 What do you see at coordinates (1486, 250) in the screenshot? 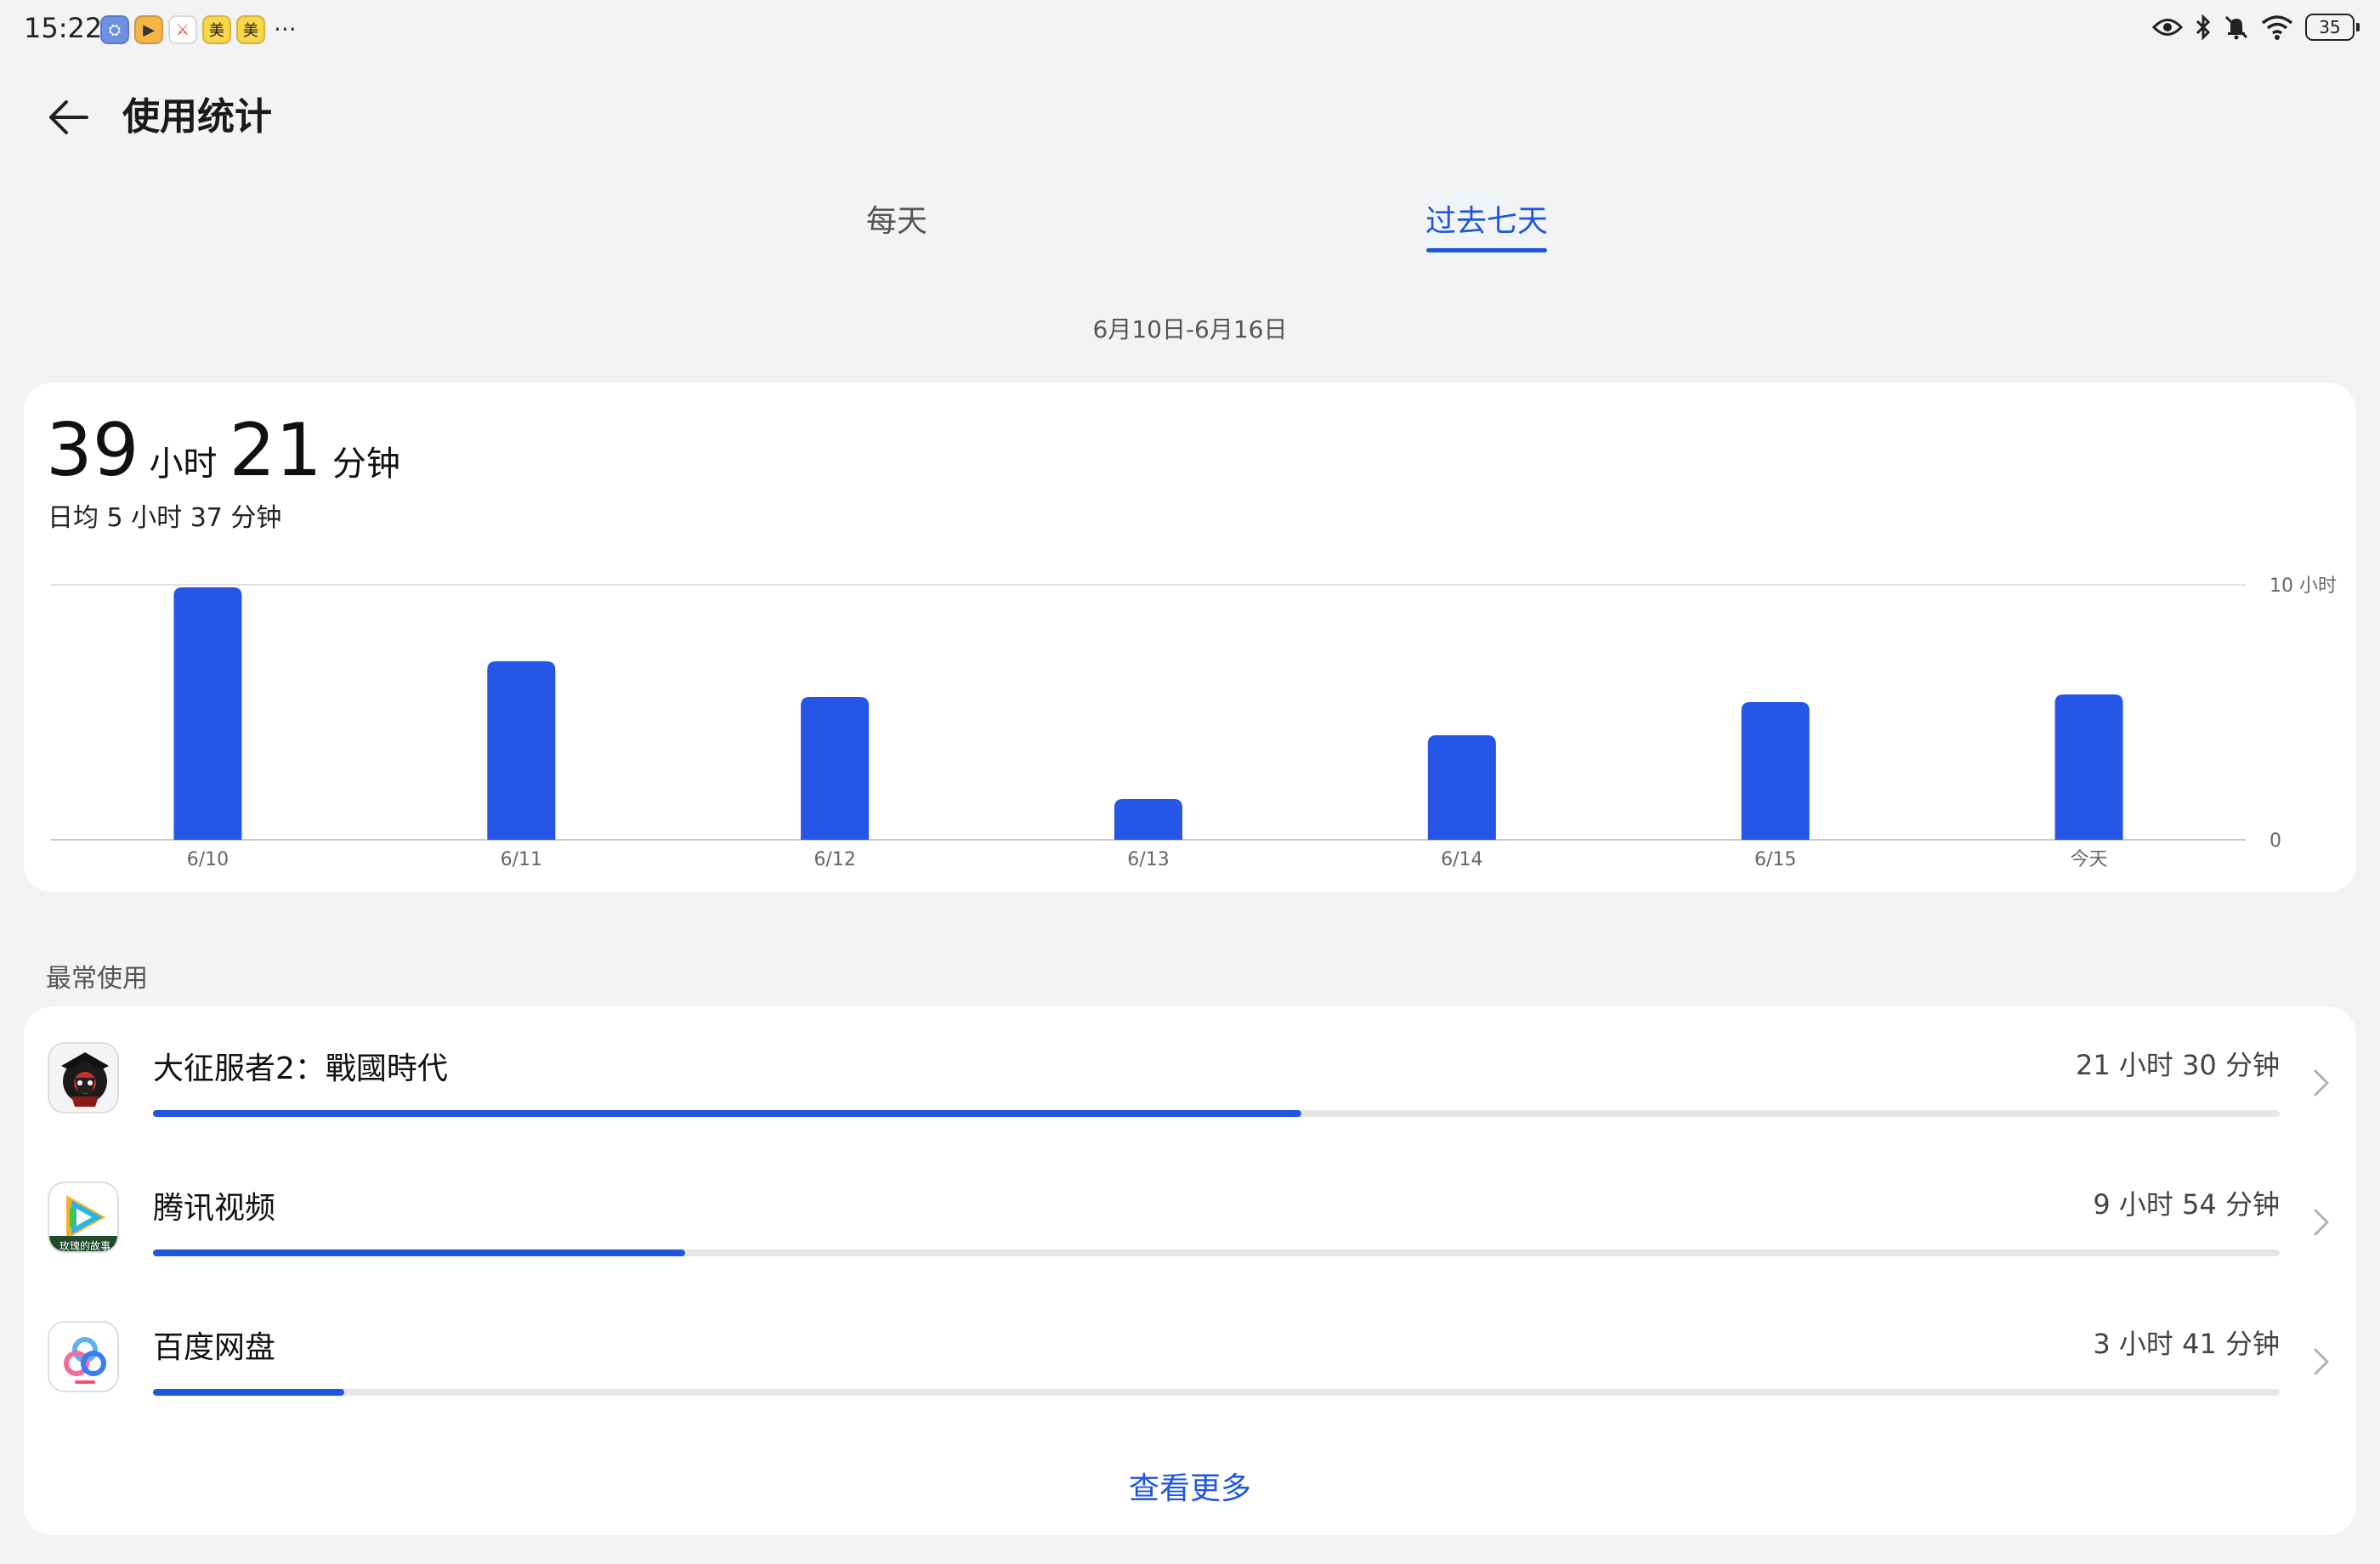
I see `active-tab-indicator` at bounding box center [1486, 250].